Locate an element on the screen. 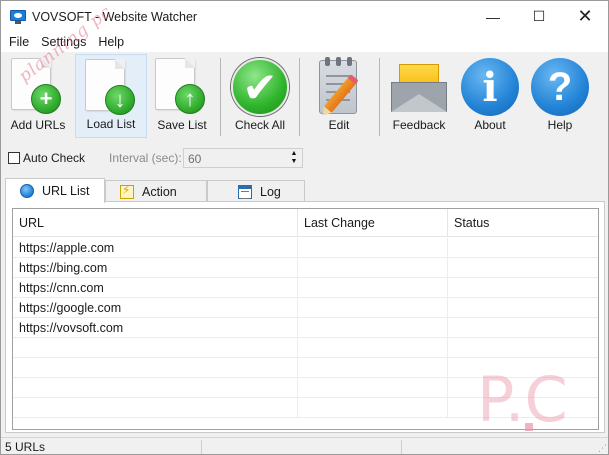 The height and width of the screenshot is (455, 609). load-list-button: ↓ Load List is located at coordinates (111, 96).